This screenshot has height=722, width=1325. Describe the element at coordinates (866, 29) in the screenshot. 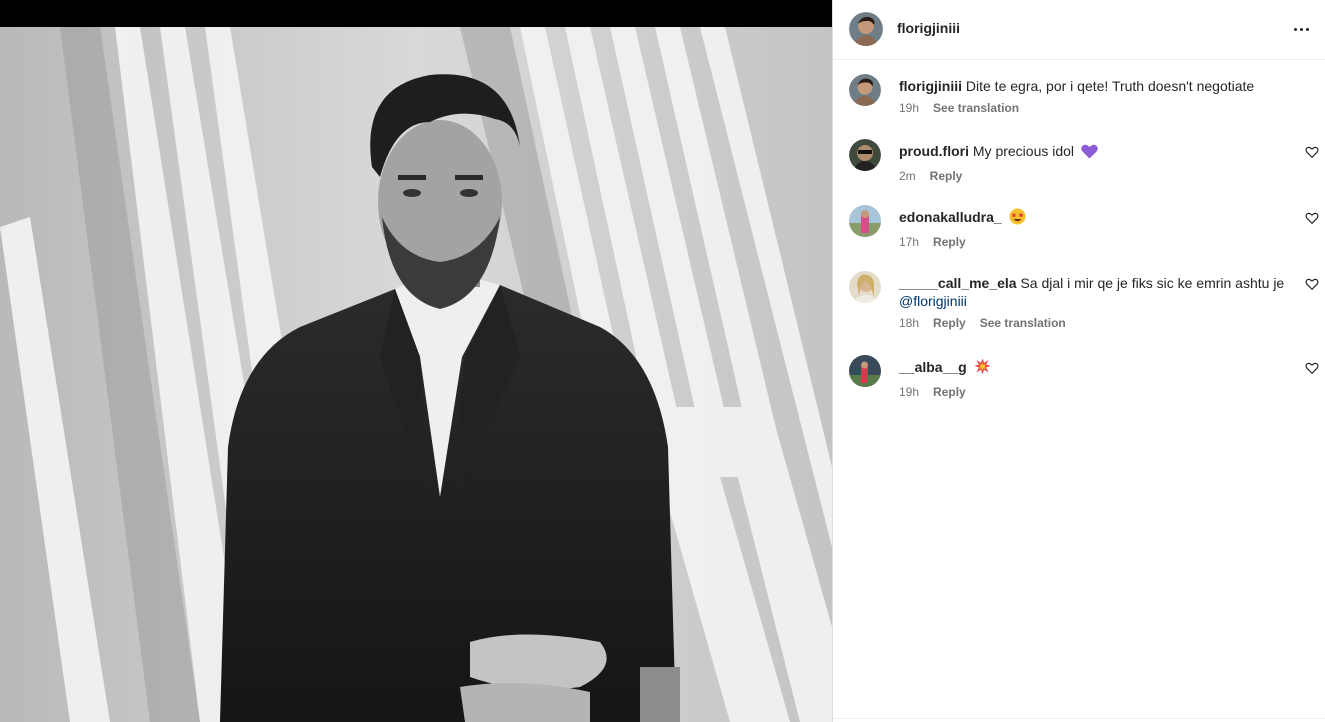

I see `author-avatar` at that location.